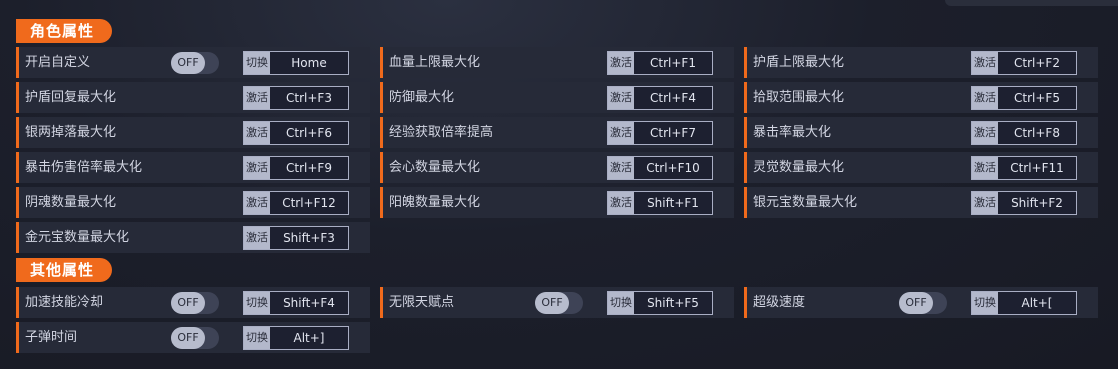 This screenshot has height=369, width=1118. Describe the element at coordinates (51, 337) in the screenshot. I see `row-label: 子弹时间` at that location.